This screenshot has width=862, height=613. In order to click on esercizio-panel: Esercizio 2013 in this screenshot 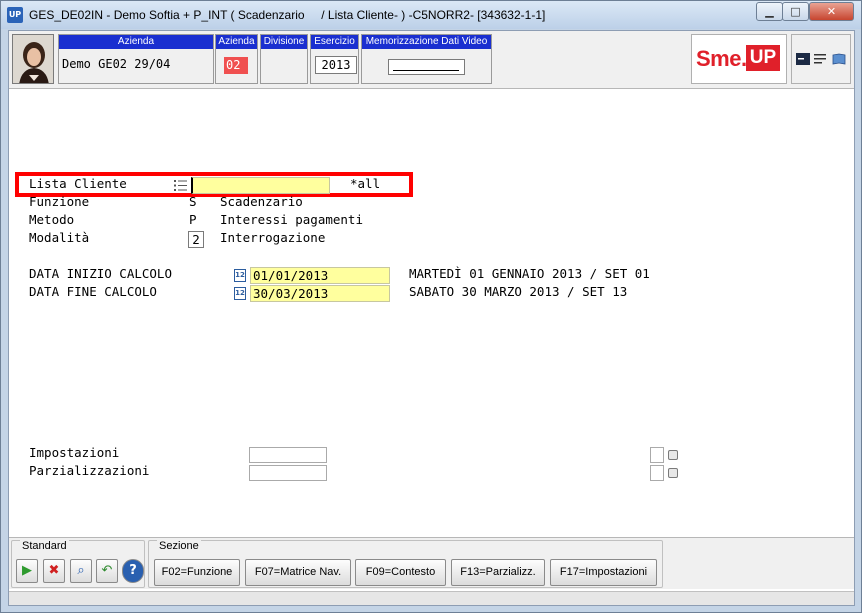, I will do `click(334, 59)`.